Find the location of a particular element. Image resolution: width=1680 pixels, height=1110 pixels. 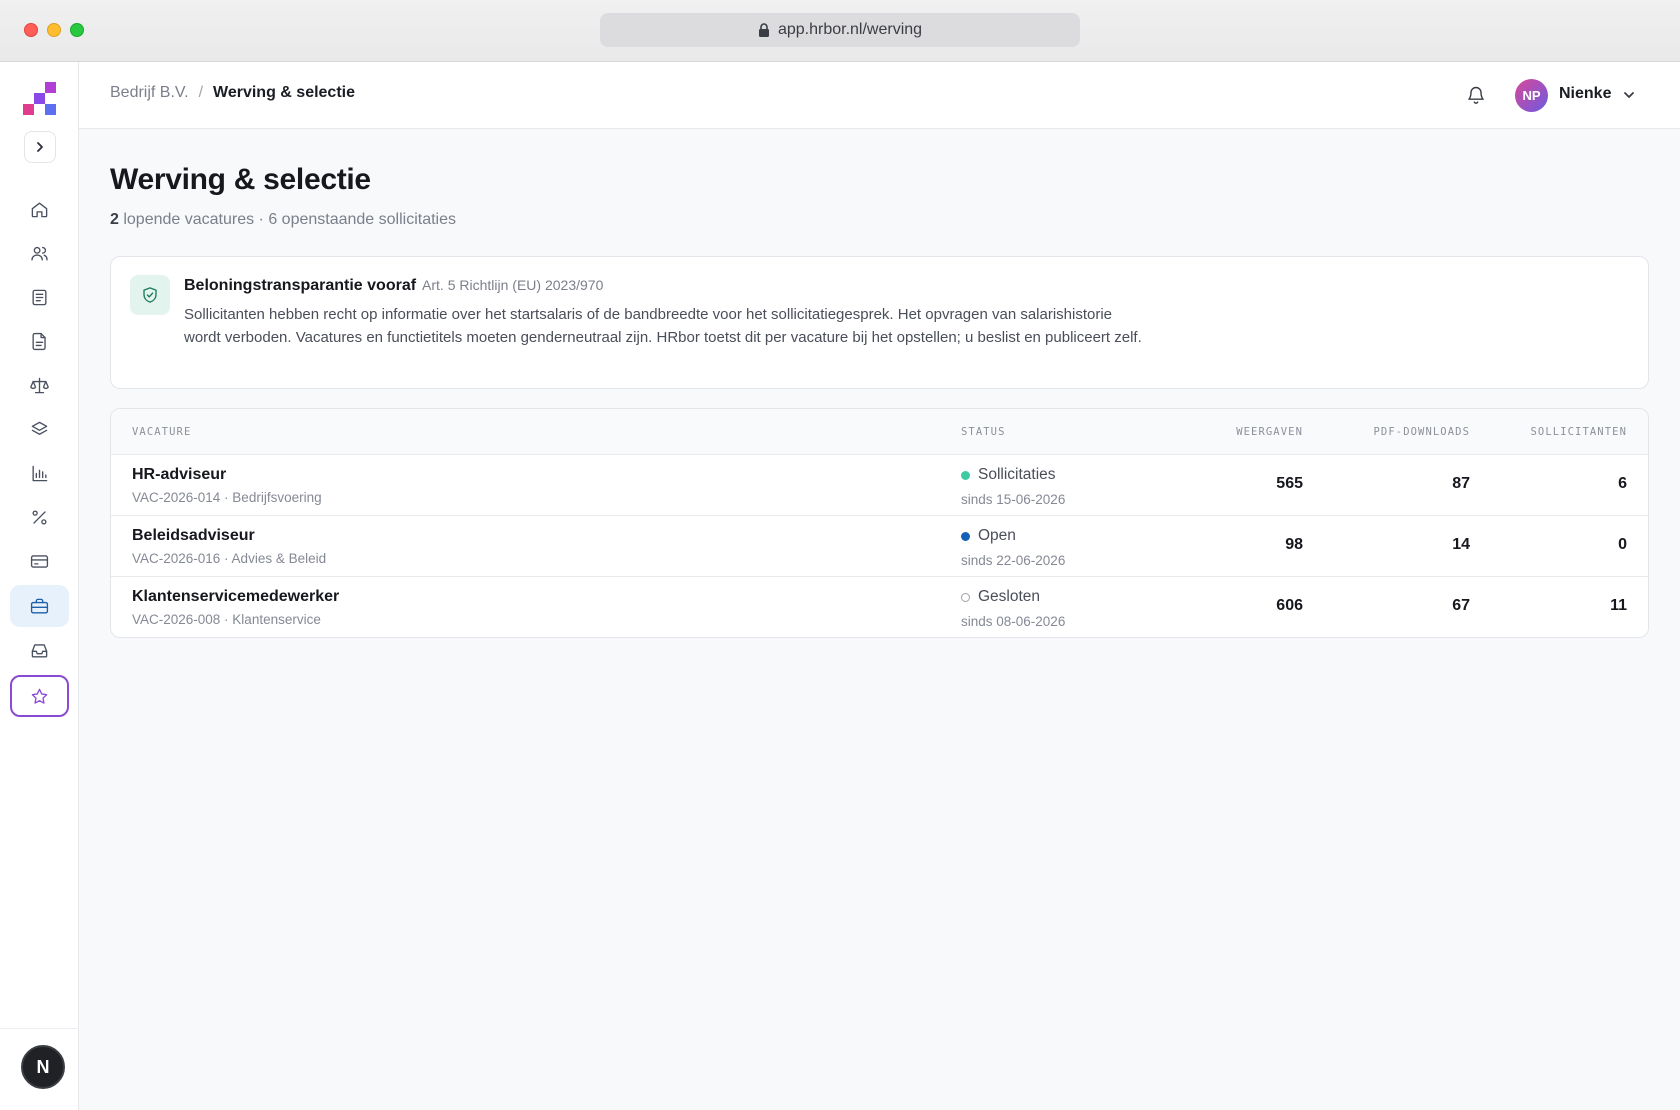

status-since: sinds 15-06-2026 is located at coordinates (1013, 499).